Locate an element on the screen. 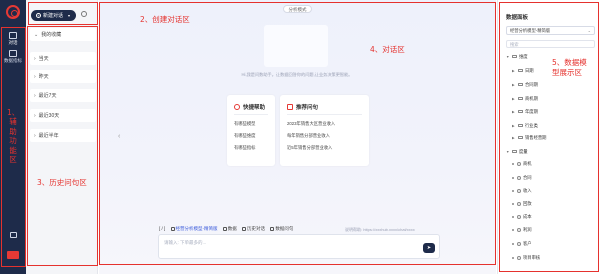 This screenshot has width=600, height=274. tree-leaf: 成本 is located at coordinates (522, 216).